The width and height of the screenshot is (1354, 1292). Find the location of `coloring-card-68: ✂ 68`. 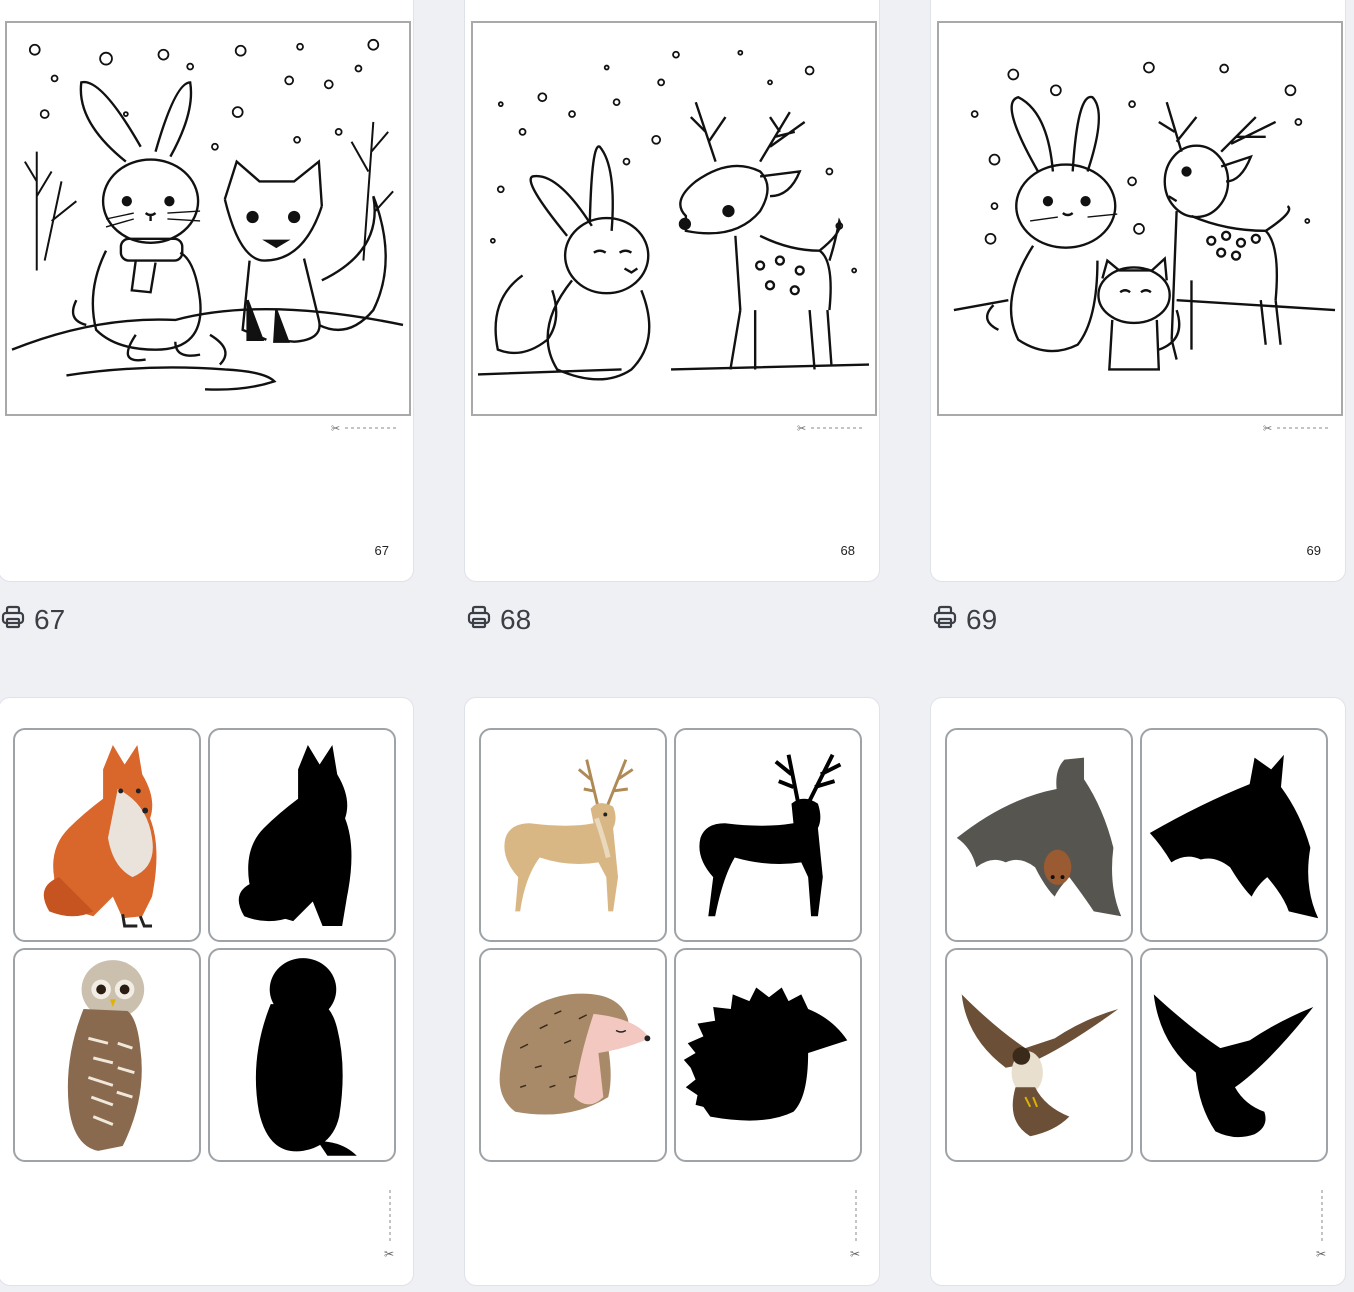

coloring-card-68: ✂ 68 is located at coordinates (672, 291).